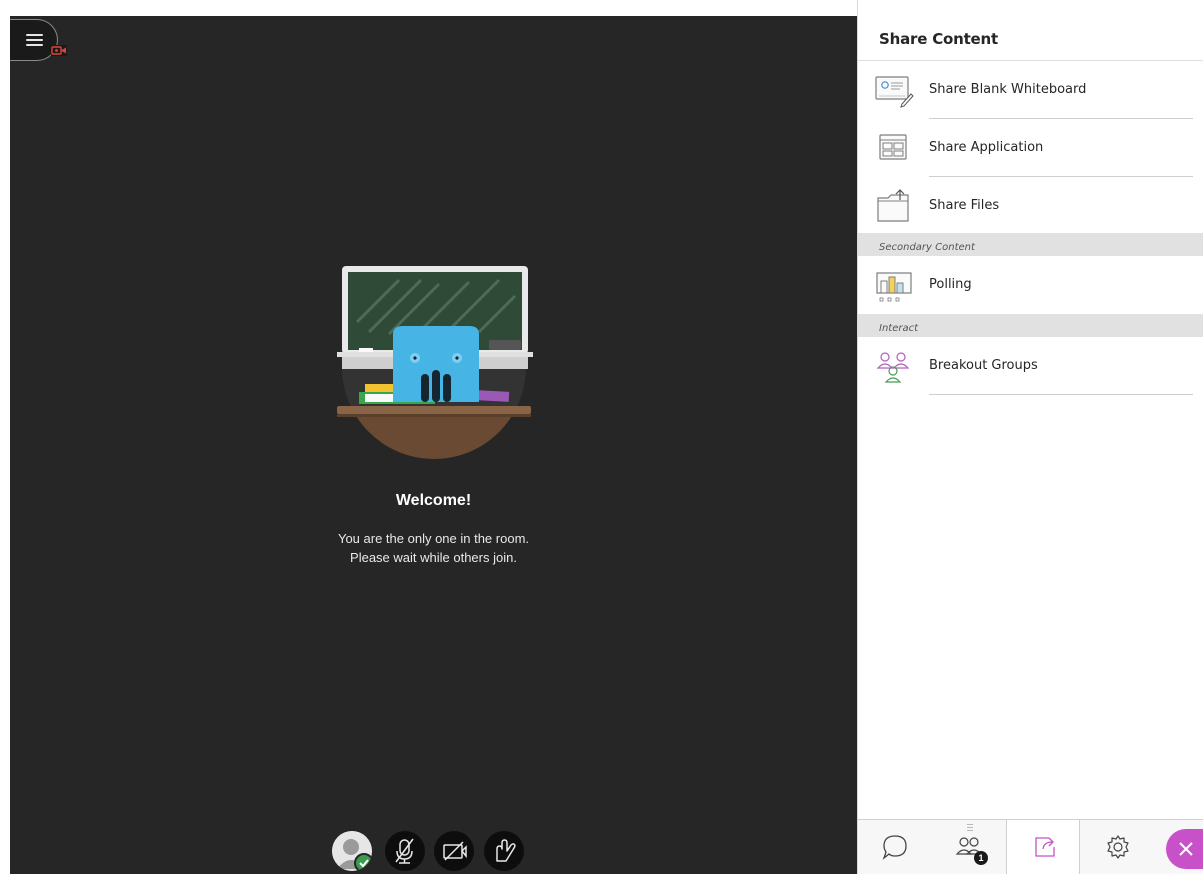 This screenshot has height=874, width=1203. I want to click on whiteboard-icon, so click(894, 92).